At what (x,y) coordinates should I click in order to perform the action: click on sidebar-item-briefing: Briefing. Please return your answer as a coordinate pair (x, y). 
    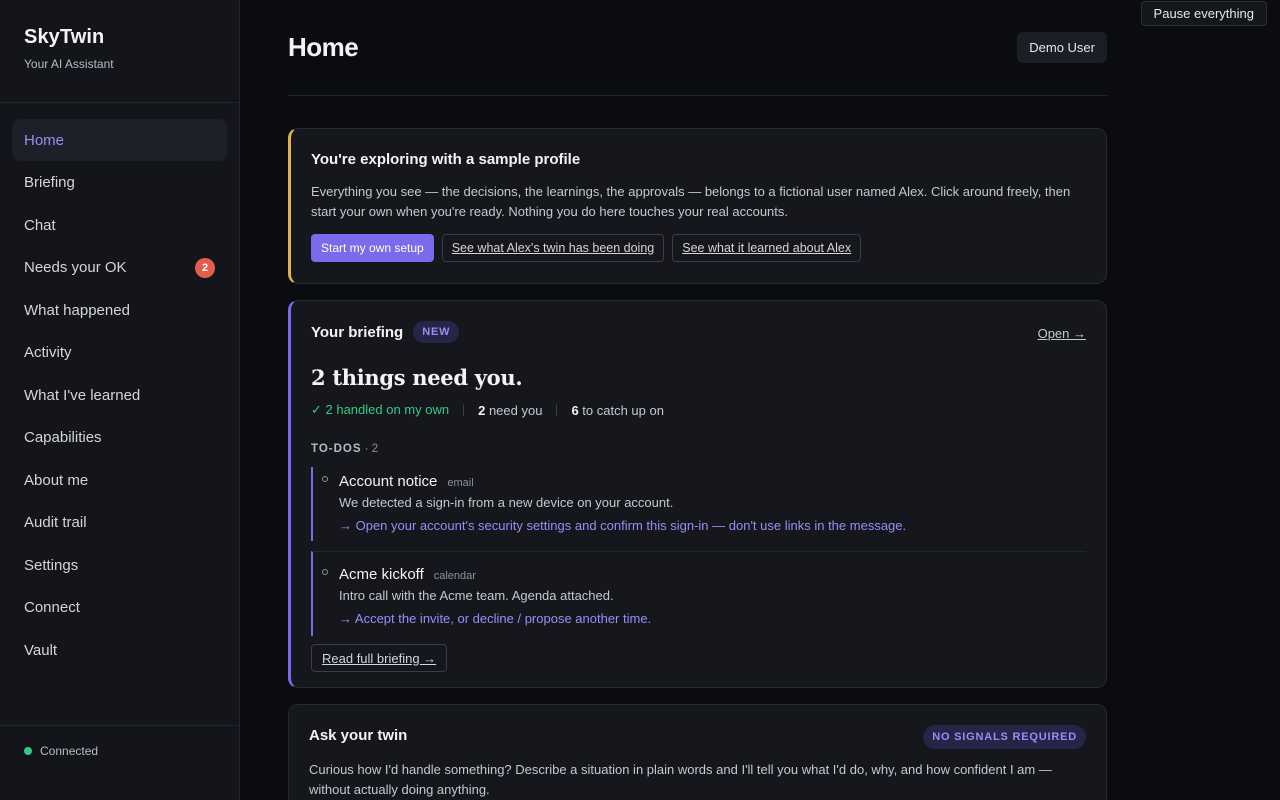
    Looking at the image, I should click on (119, 183).